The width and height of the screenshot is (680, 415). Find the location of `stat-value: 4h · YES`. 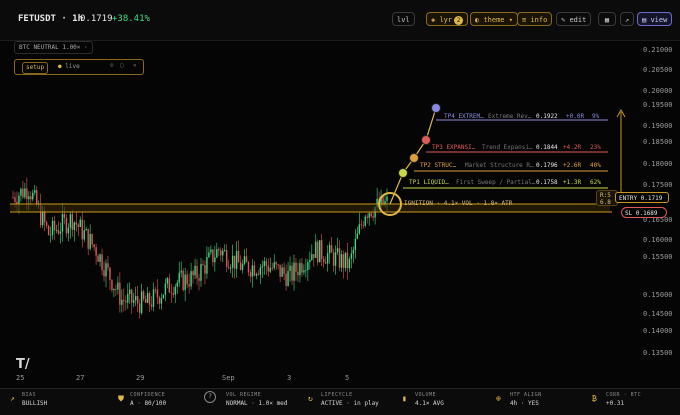

stat-value: 4h · YES is located at coordinates (524, 403).